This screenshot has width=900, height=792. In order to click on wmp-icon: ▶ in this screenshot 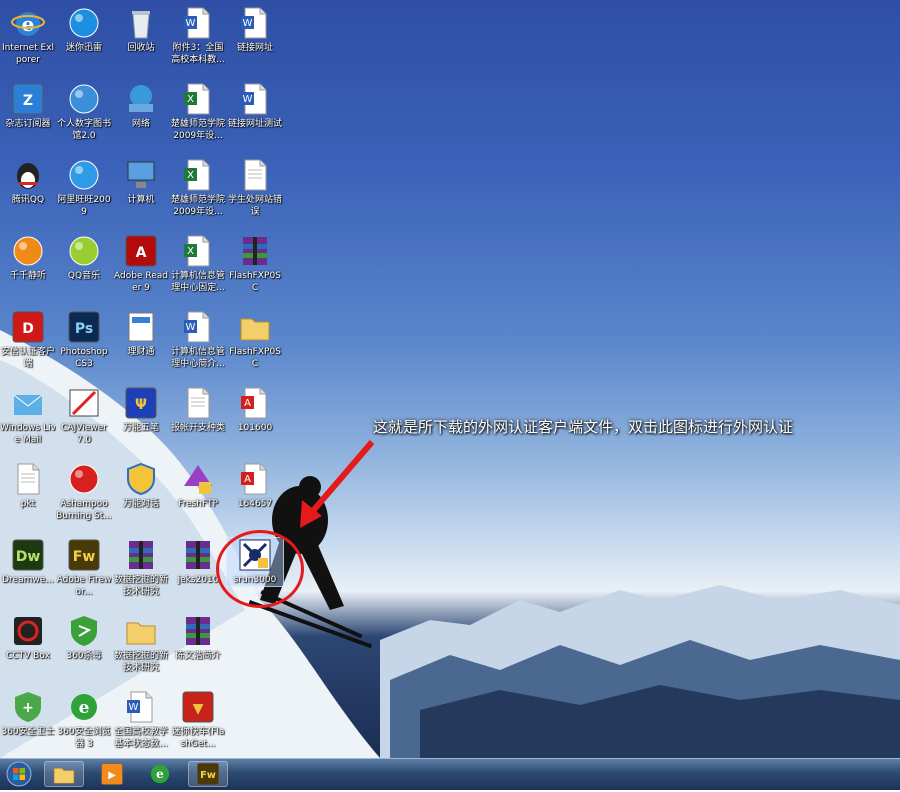, I will do `click(112, 773)`.